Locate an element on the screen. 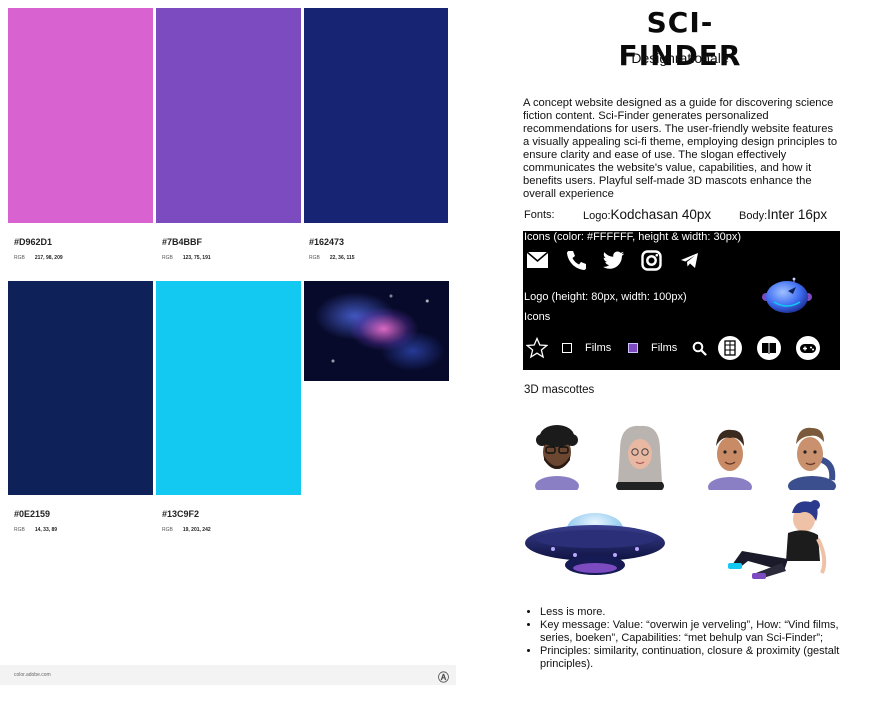 The width and height of the screenshot is (870, 707). ufo-mascot is located at coordinates (595, 544).